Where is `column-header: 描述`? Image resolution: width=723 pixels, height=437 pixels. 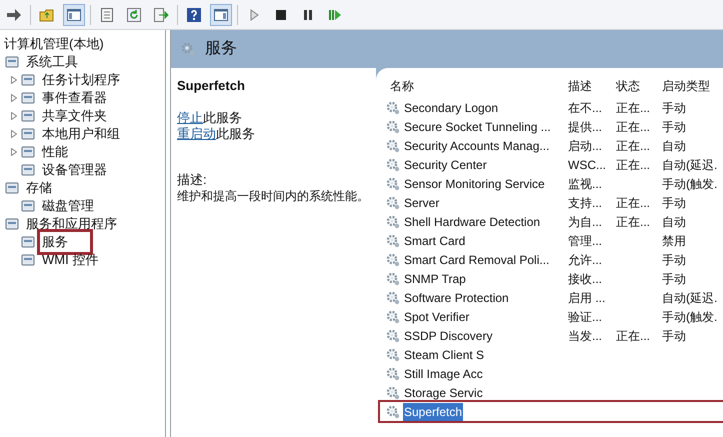 column-header: 描述 is located at coordinates (588, 86).